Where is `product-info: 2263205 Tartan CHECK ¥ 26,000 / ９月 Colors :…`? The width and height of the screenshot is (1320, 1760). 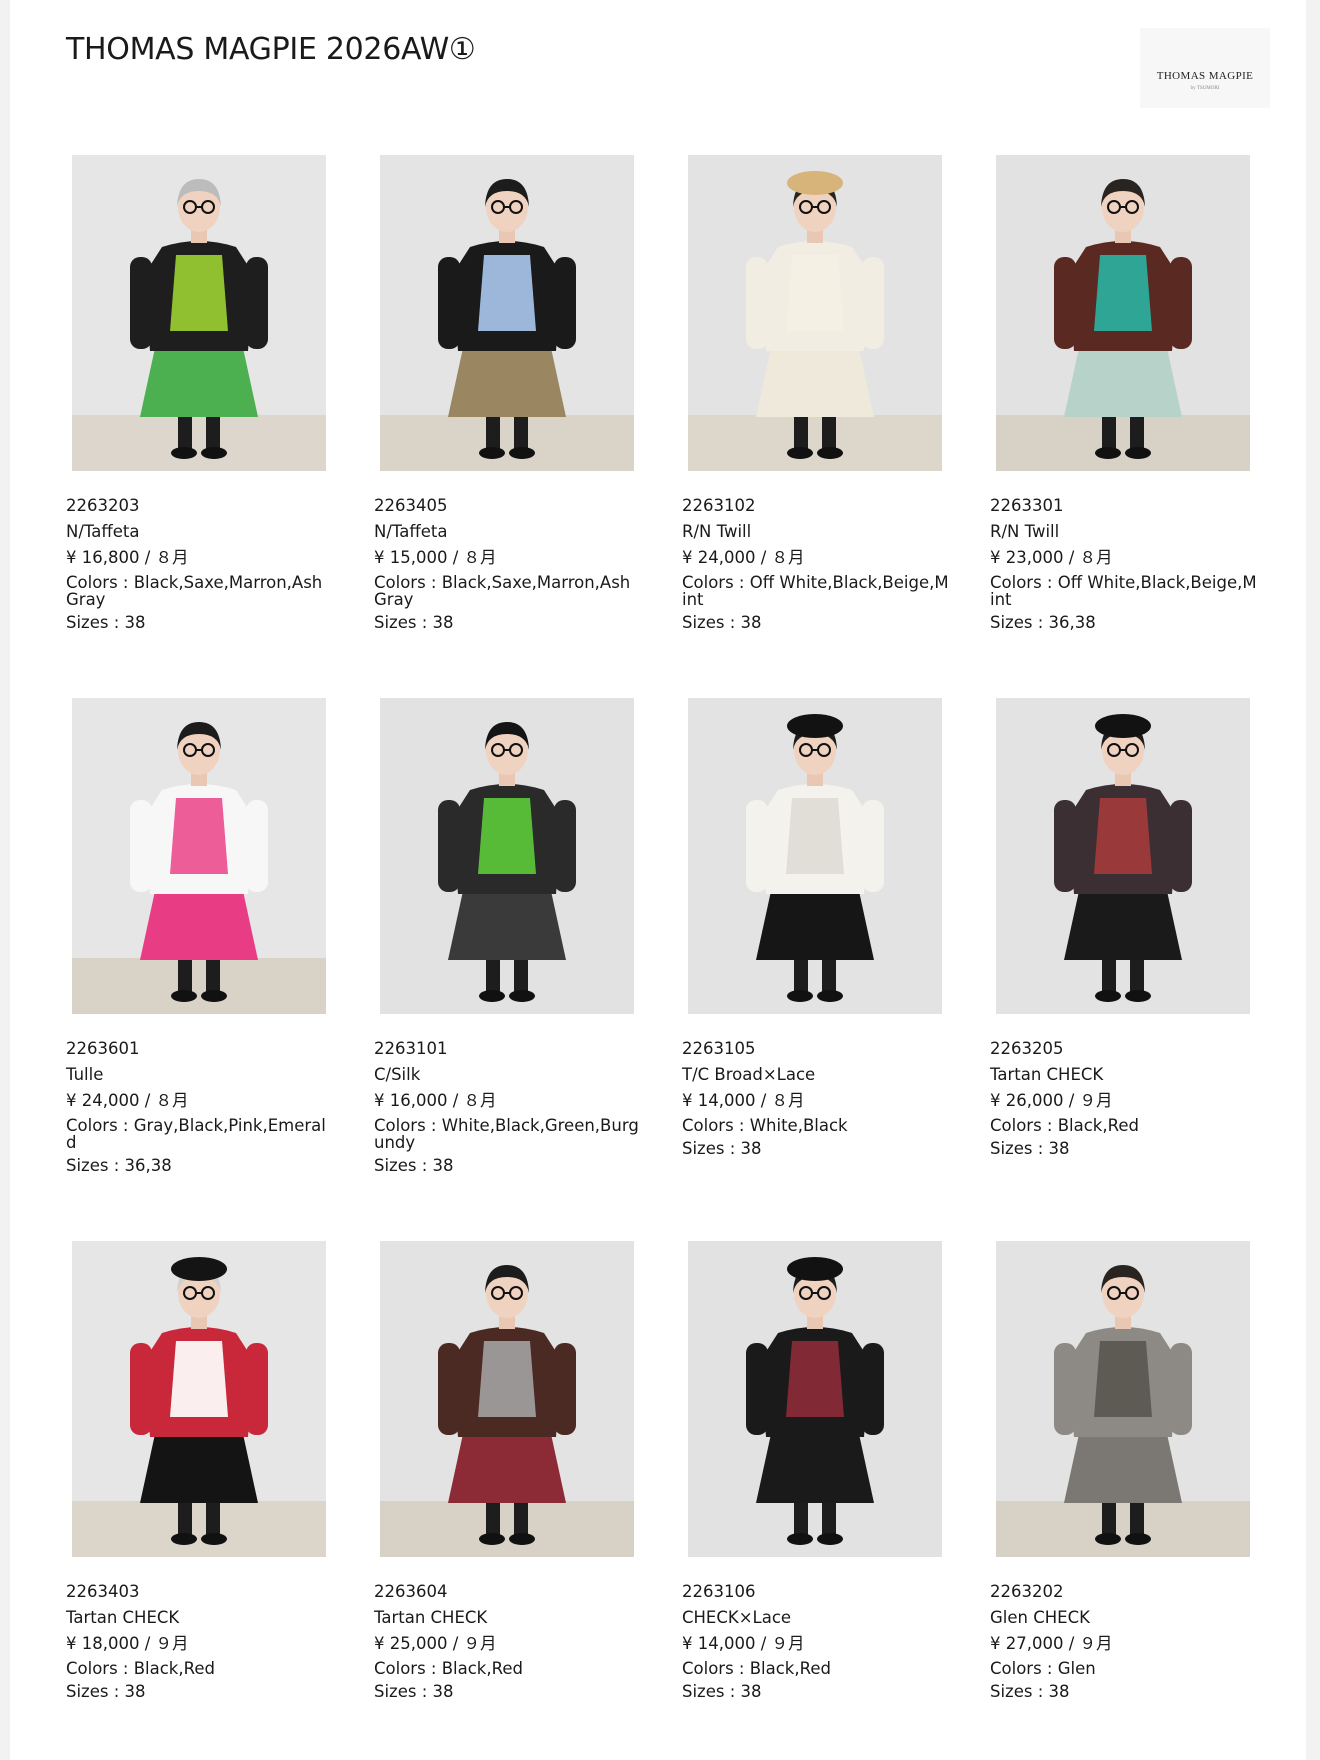
product-info: 2263205 Tartan CHECK ¥ 26,000 / ９月 Colors :… is located at coordinates (1125, 1102).